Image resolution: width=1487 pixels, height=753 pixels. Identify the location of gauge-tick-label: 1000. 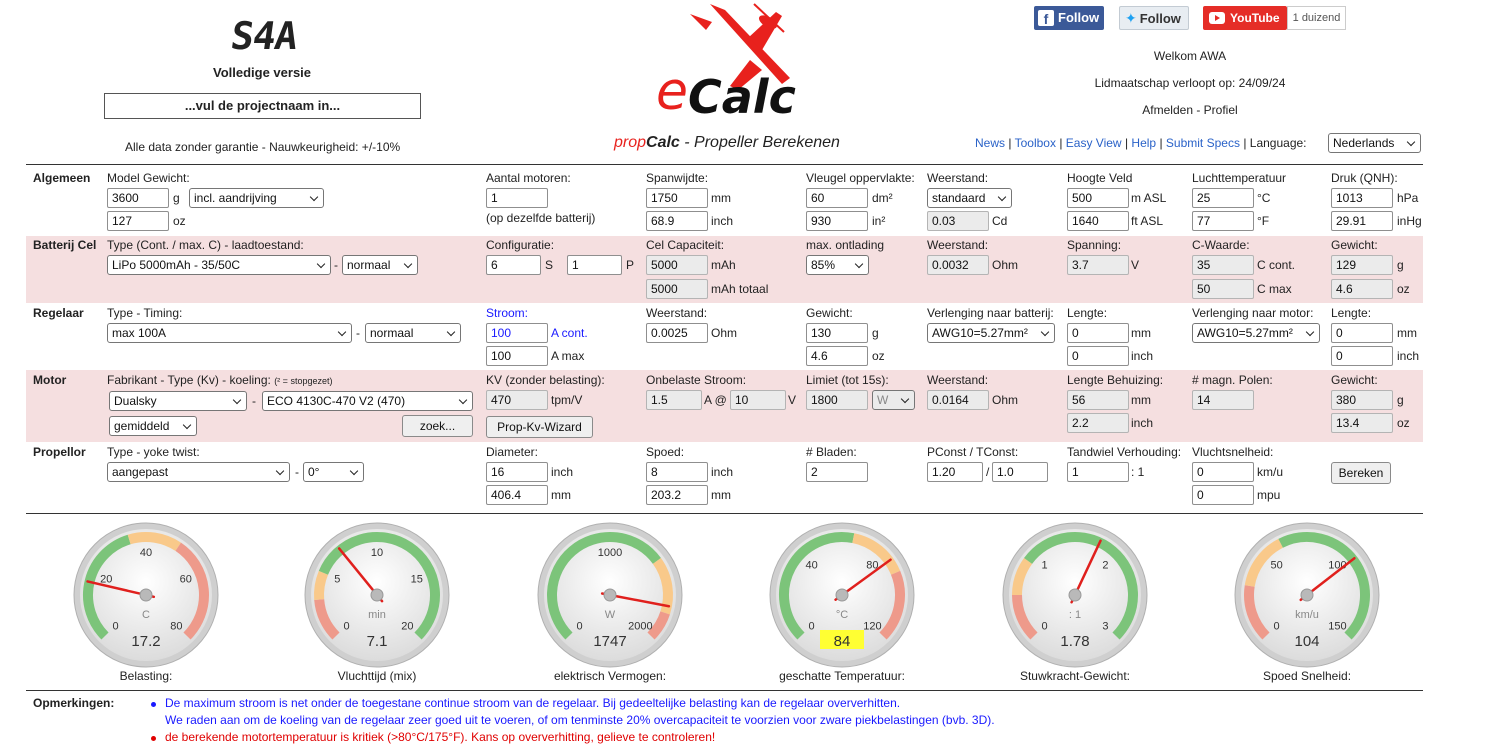
(610, 553).